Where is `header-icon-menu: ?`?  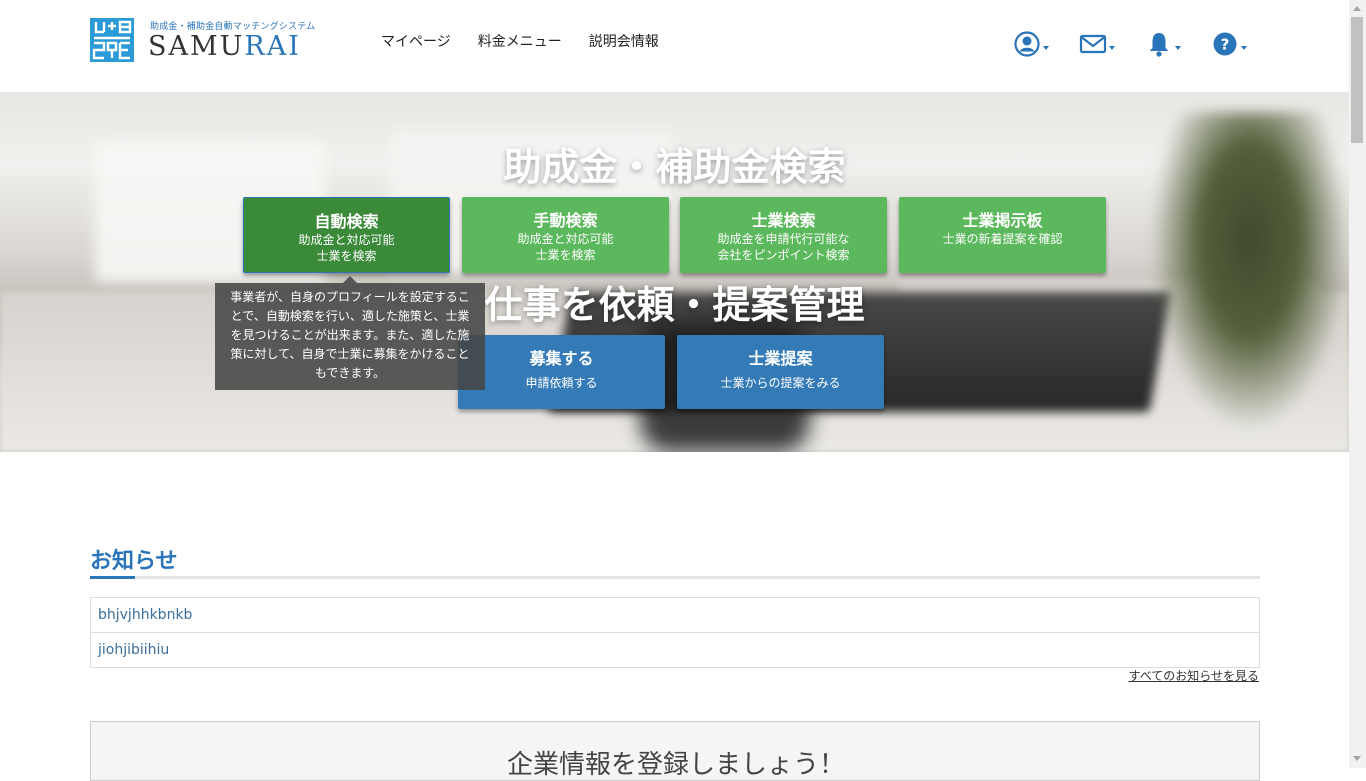
header-icon-menu: ? is located at coordinates (1145, 45).